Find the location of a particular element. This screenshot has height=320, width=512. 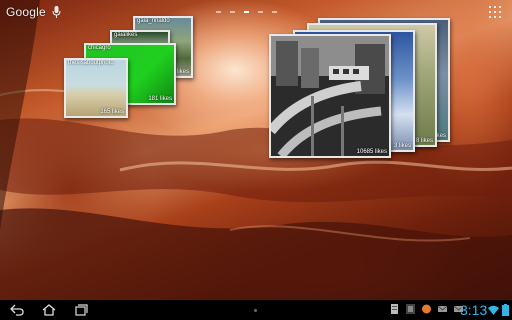

photo-card-front: 10685 likes is located at coordinates (330, 96).